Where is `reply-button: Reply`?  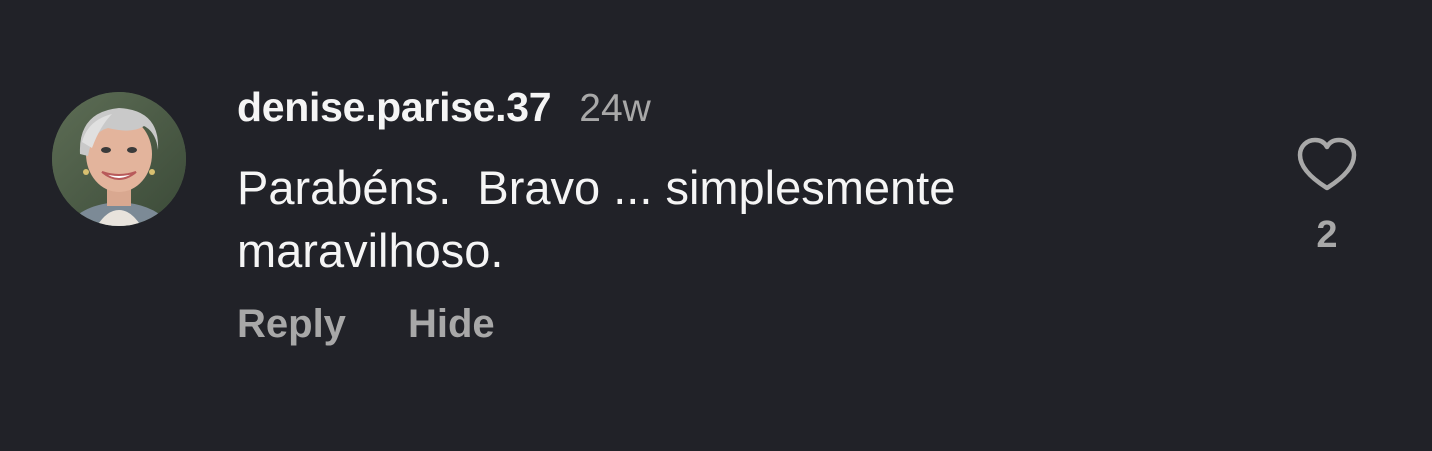
reply-button: Reply is located at coordinates (291, 324).